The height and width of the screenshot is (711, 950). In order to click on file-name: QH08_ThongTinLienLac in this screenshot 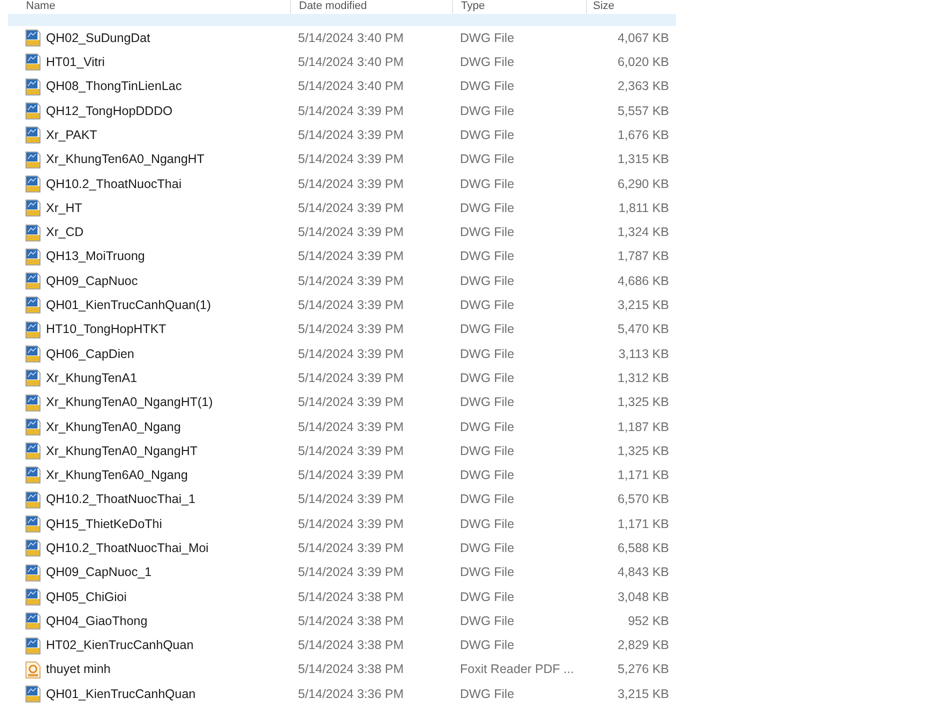, I will do `click(114, 86)`.